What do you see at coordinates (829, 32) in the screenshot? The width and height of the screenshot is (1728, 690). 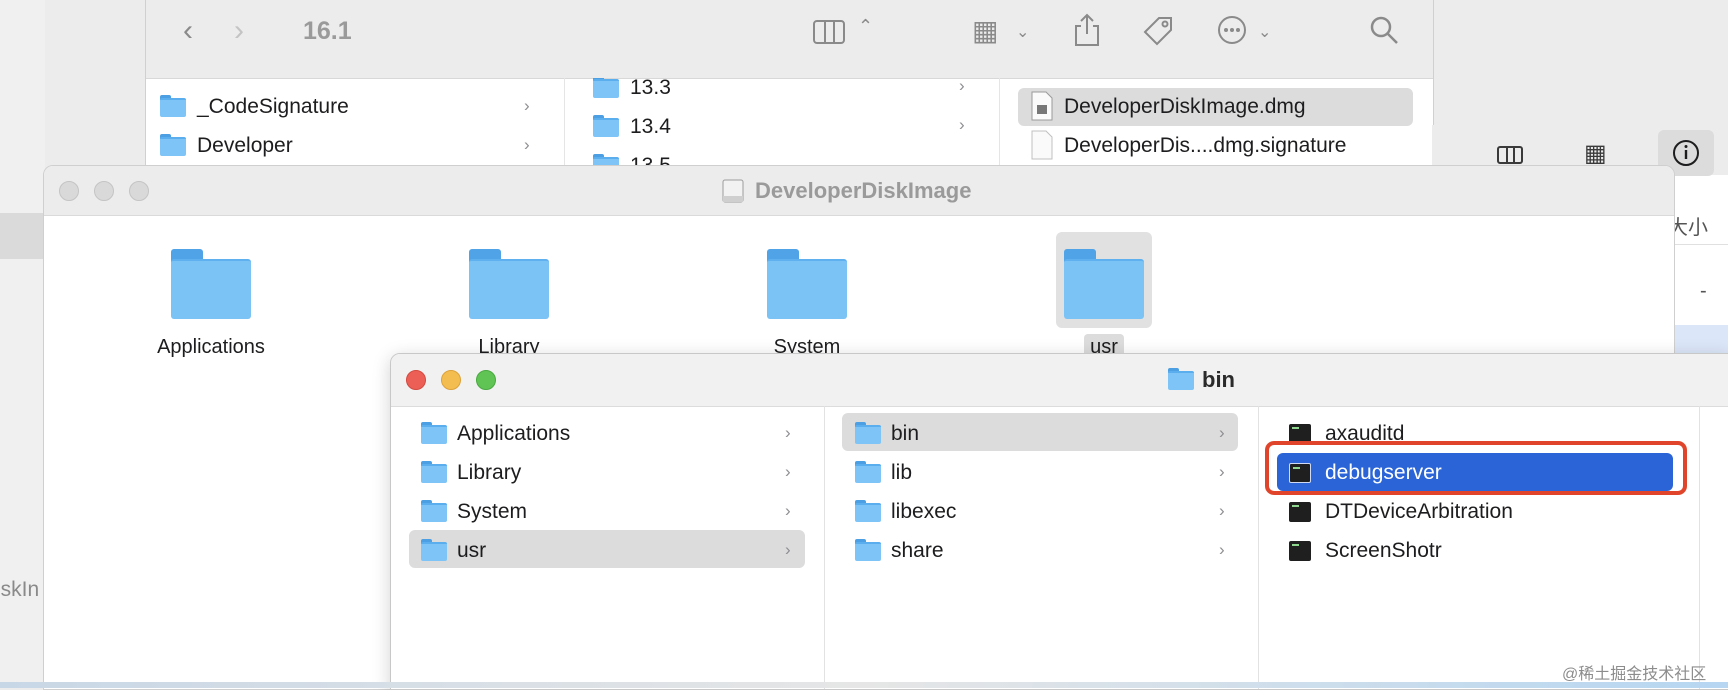 I see `column-view-icon` at bounding box center [829, 32].